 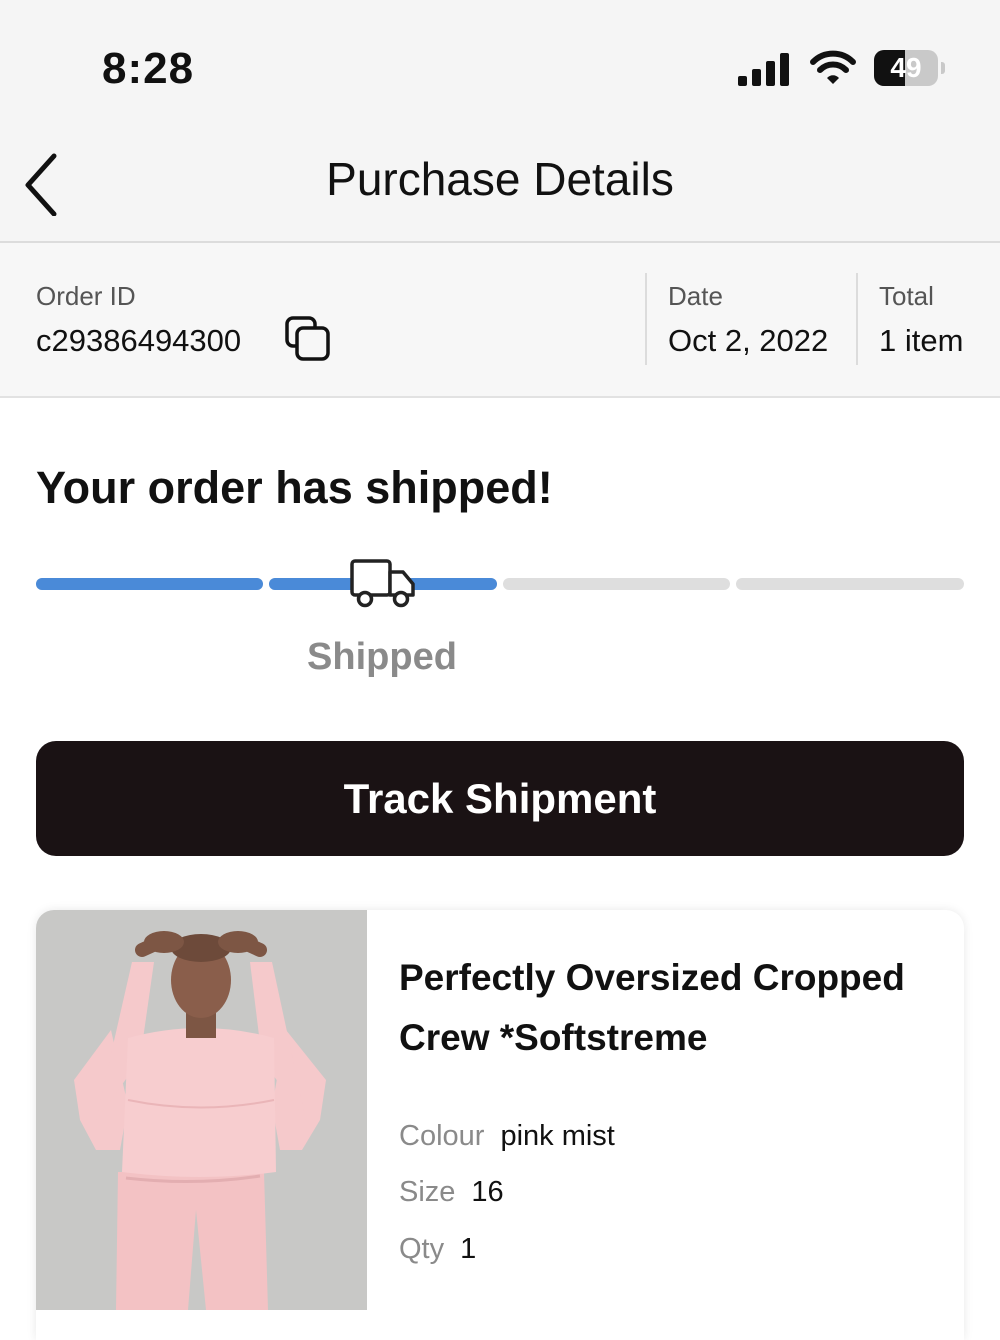 I want to click on order-id-label: Order ID, so click(x=86, y=296).